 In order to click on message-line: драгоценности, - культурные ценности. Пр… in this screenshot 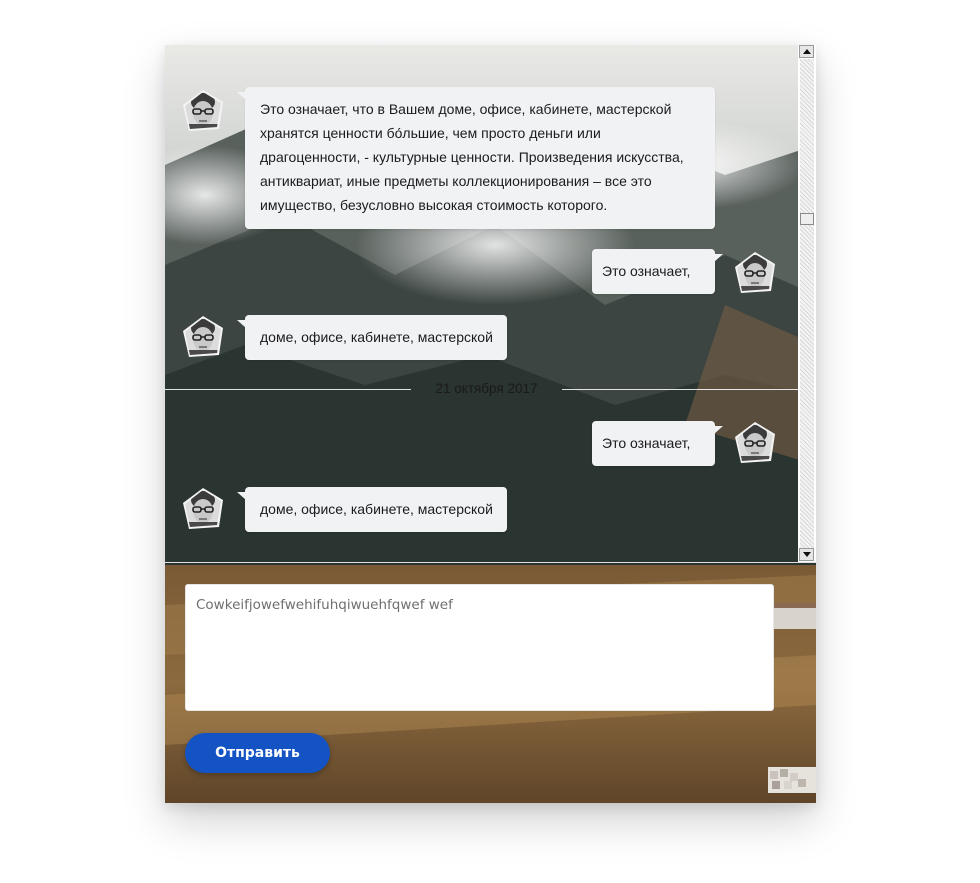, I will do `click(472, 157)`.